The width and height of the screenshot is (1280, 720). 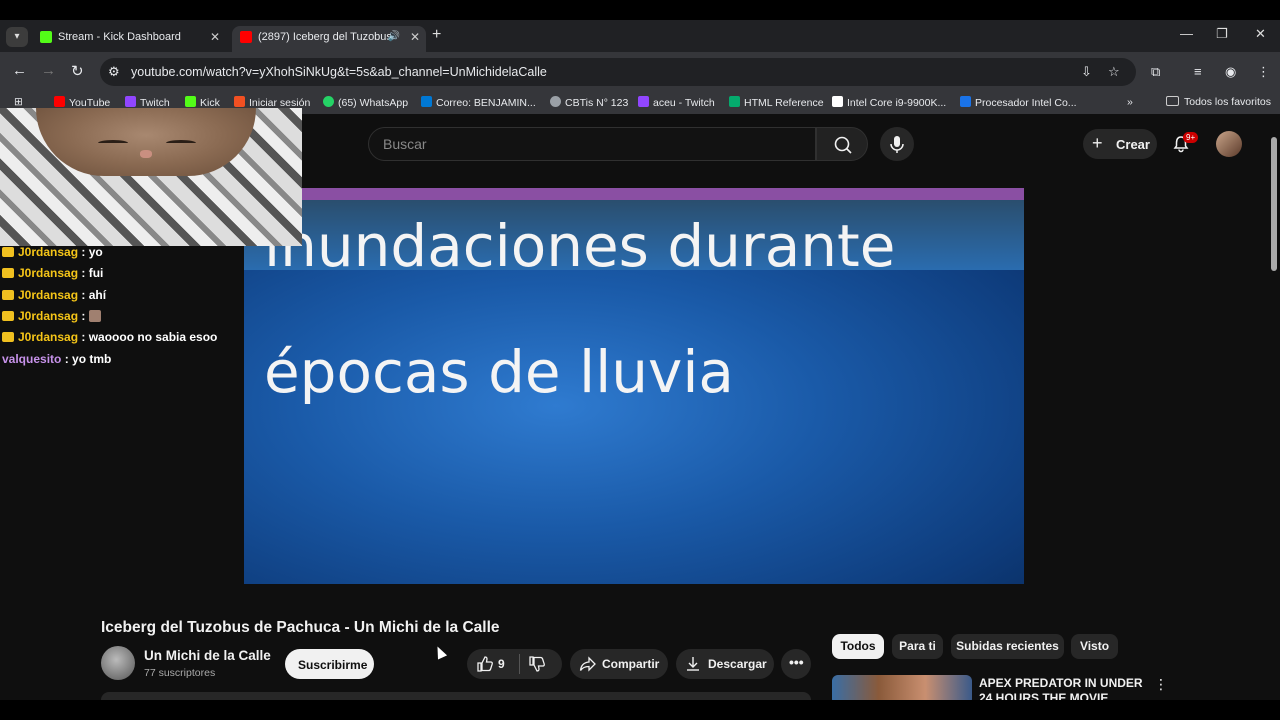 What do you see at coordinates (1161, 684) in the screenshot?
I see `more-vertical-icon: ⋮` at bounding box center [1161, 684].